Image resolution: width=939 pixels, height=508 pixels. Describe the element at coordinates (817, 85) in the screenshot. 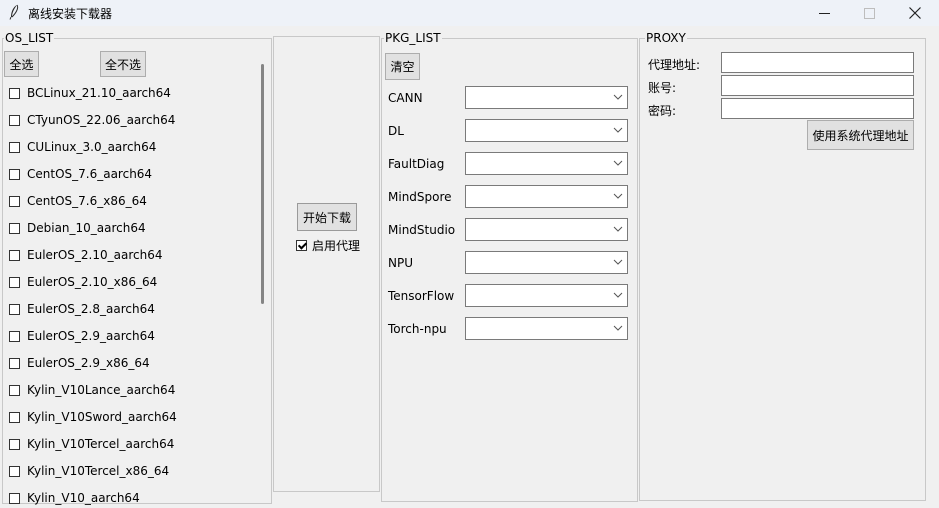

I see `proxy-account-input` at that location.